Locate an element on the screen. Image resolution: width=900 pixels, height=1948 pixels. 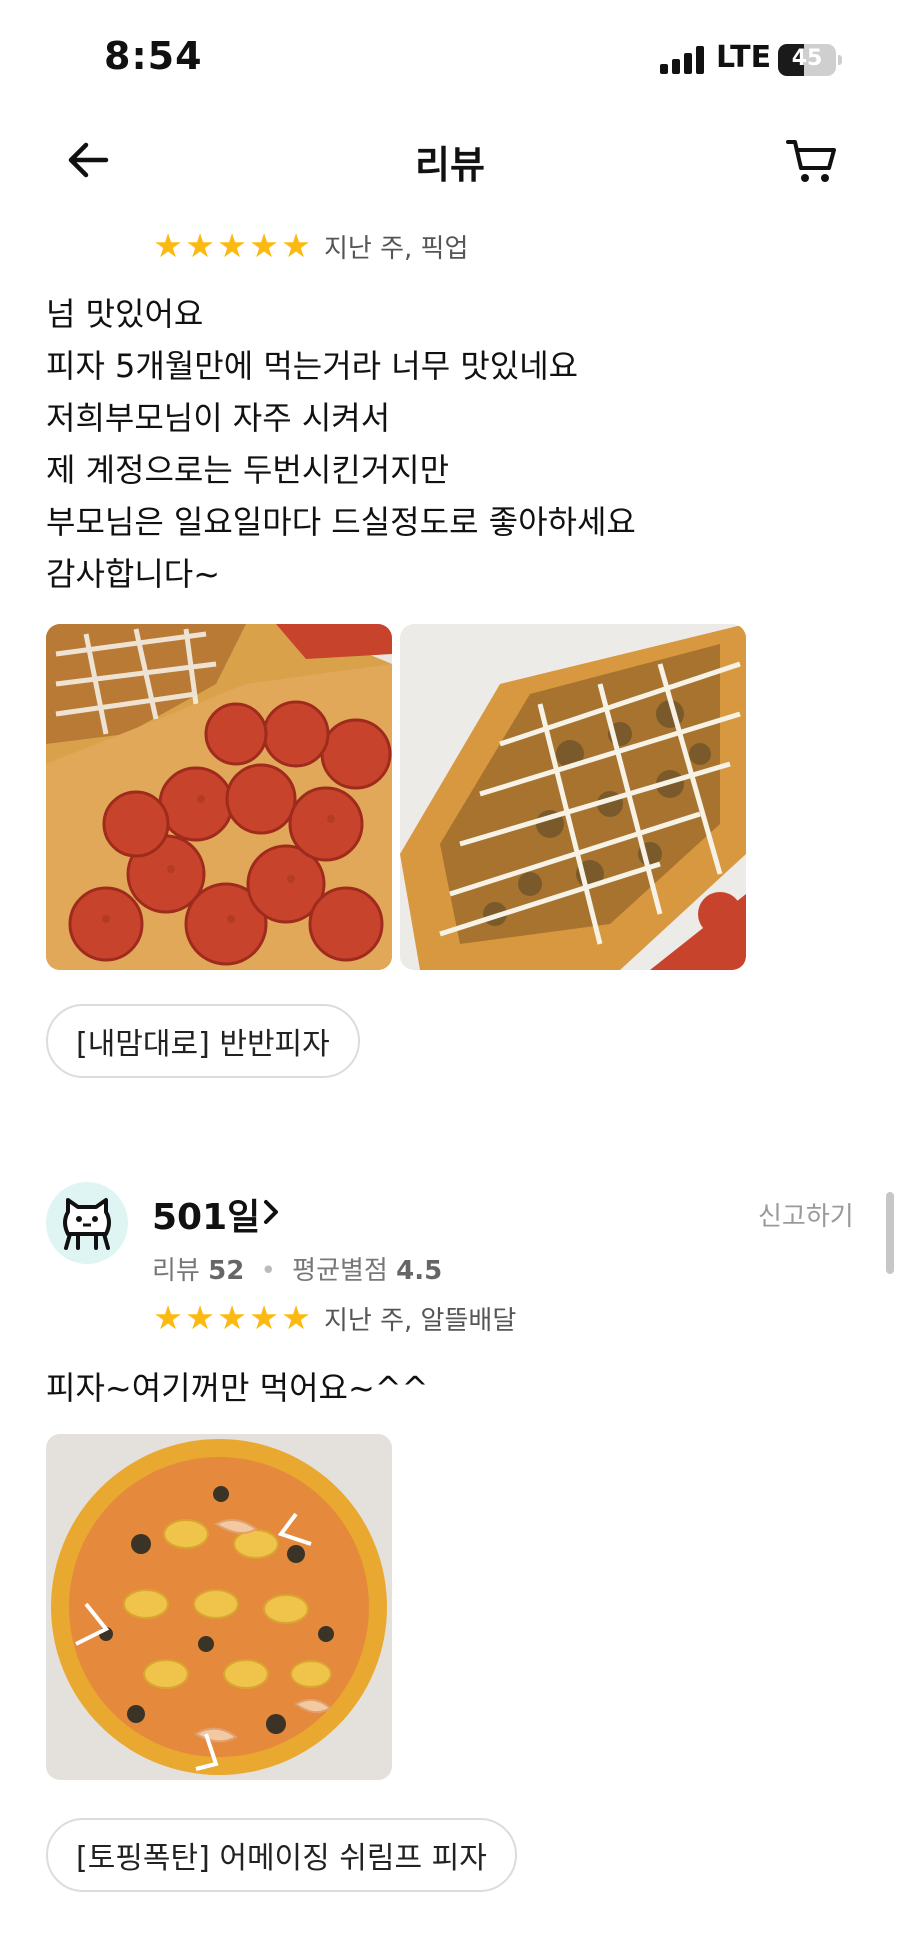
nav-header: 리뷰 is located at coordinates (450, 160).